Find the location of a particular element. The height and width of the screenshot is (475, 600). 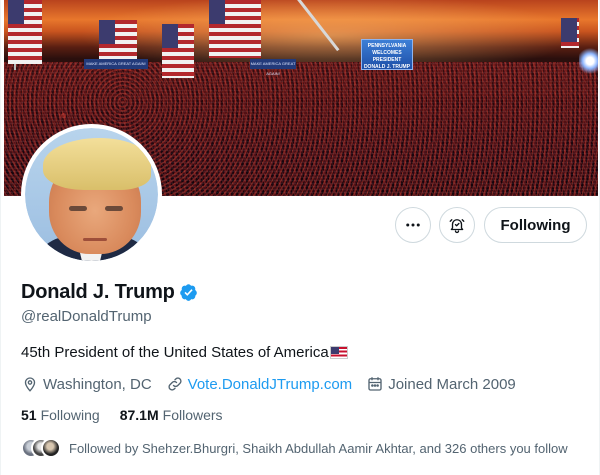

us-flag-icon is located at coordinates (338, 352).